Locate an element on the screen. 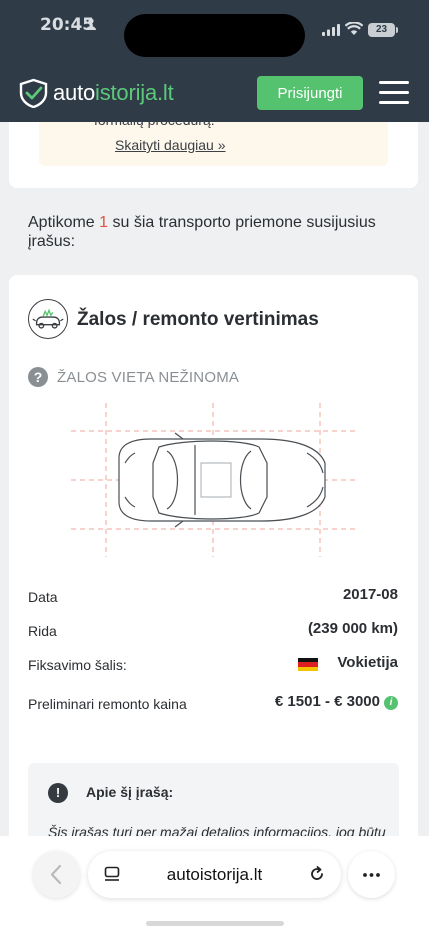  dynamic-island is located at coordinates (214, 35).